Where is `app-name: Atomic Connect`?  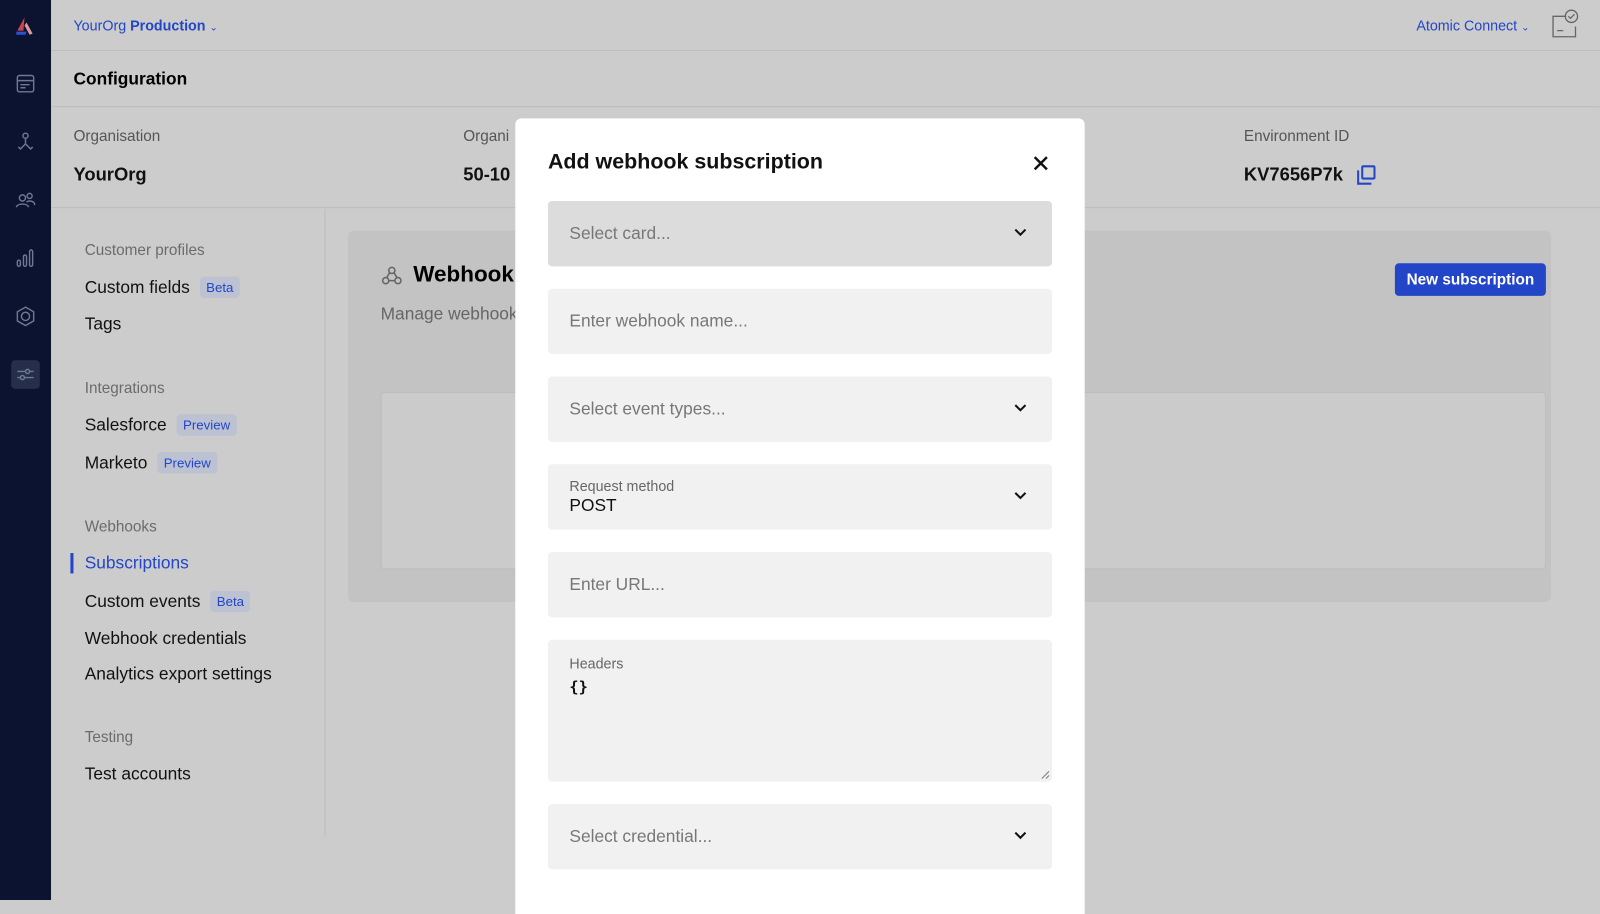 app-name: Atomic Connect is located at coordinates (1467, 25).